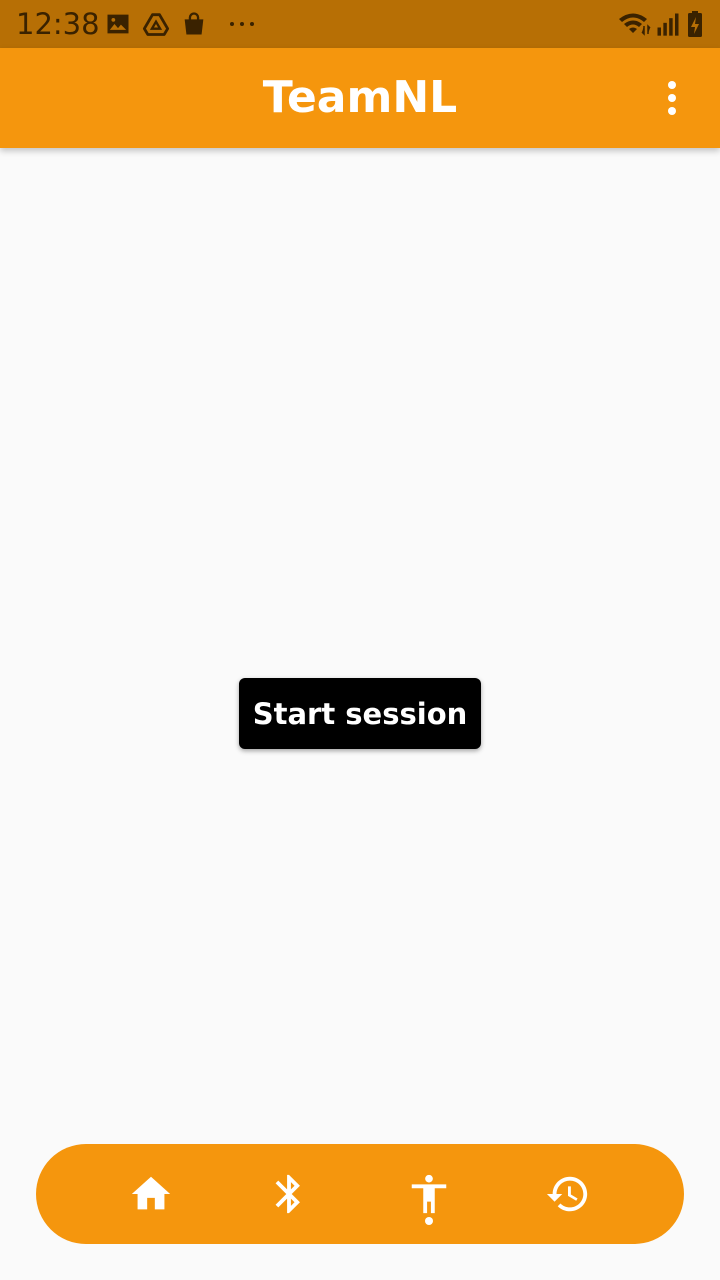  Describe the element at coordinates (360, 24) in the screenshot. I see `status-bar: 12:38` at that location.